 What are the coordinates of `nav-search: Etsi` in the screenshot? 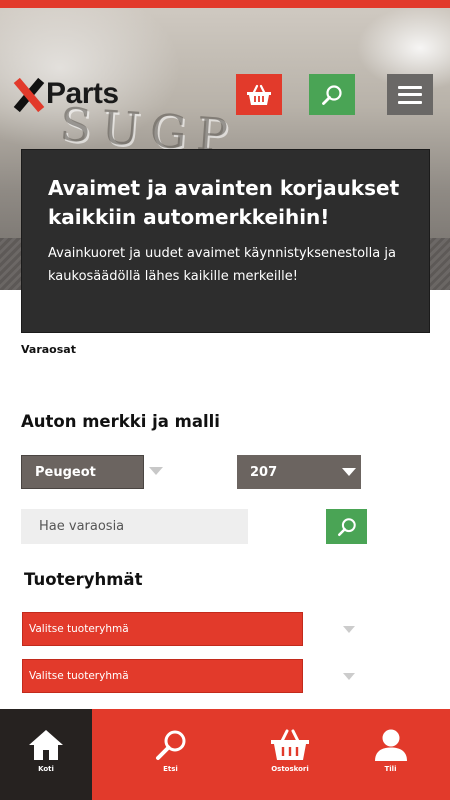 It's located at (170, 754).